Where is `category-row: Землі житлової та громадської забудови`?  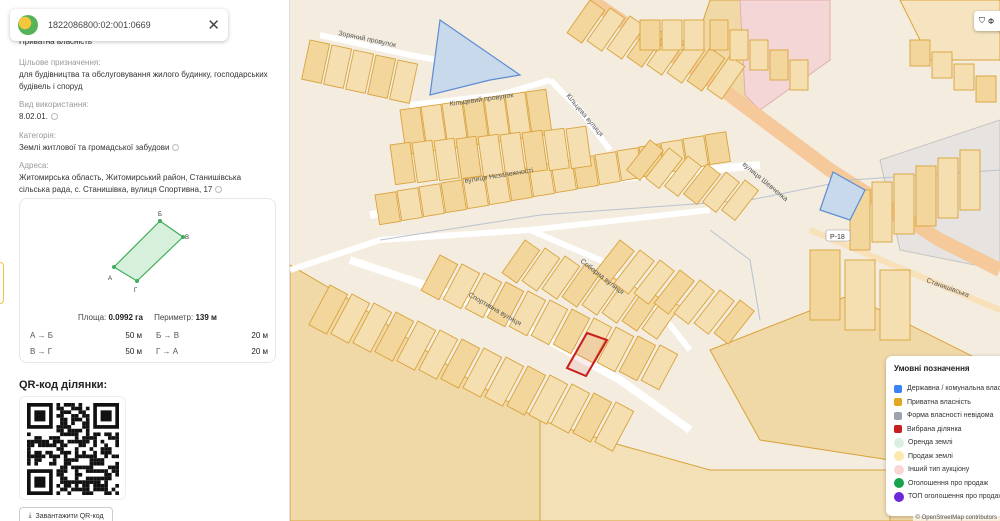 category-row: Землі житлової та громадської забудови is located at coordinates (146, 148).